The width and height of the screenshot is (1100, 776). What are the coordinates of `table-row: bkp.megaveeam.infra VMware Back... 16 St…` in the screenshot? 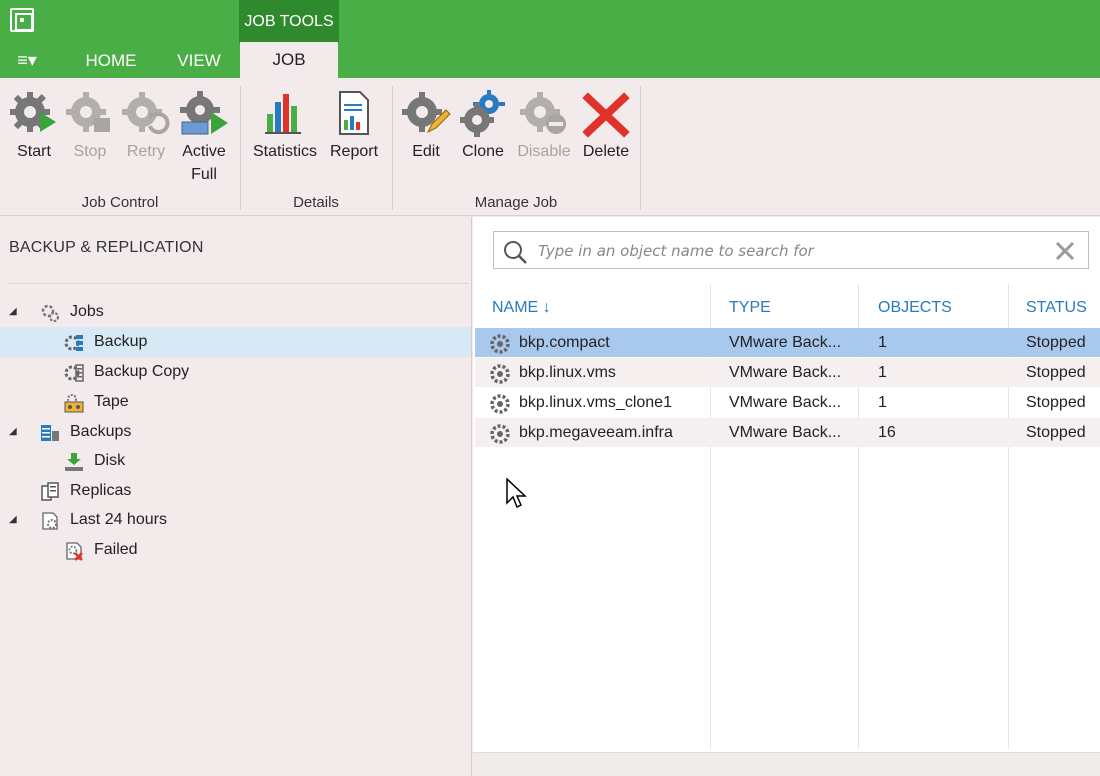 It's located at (787, 432).